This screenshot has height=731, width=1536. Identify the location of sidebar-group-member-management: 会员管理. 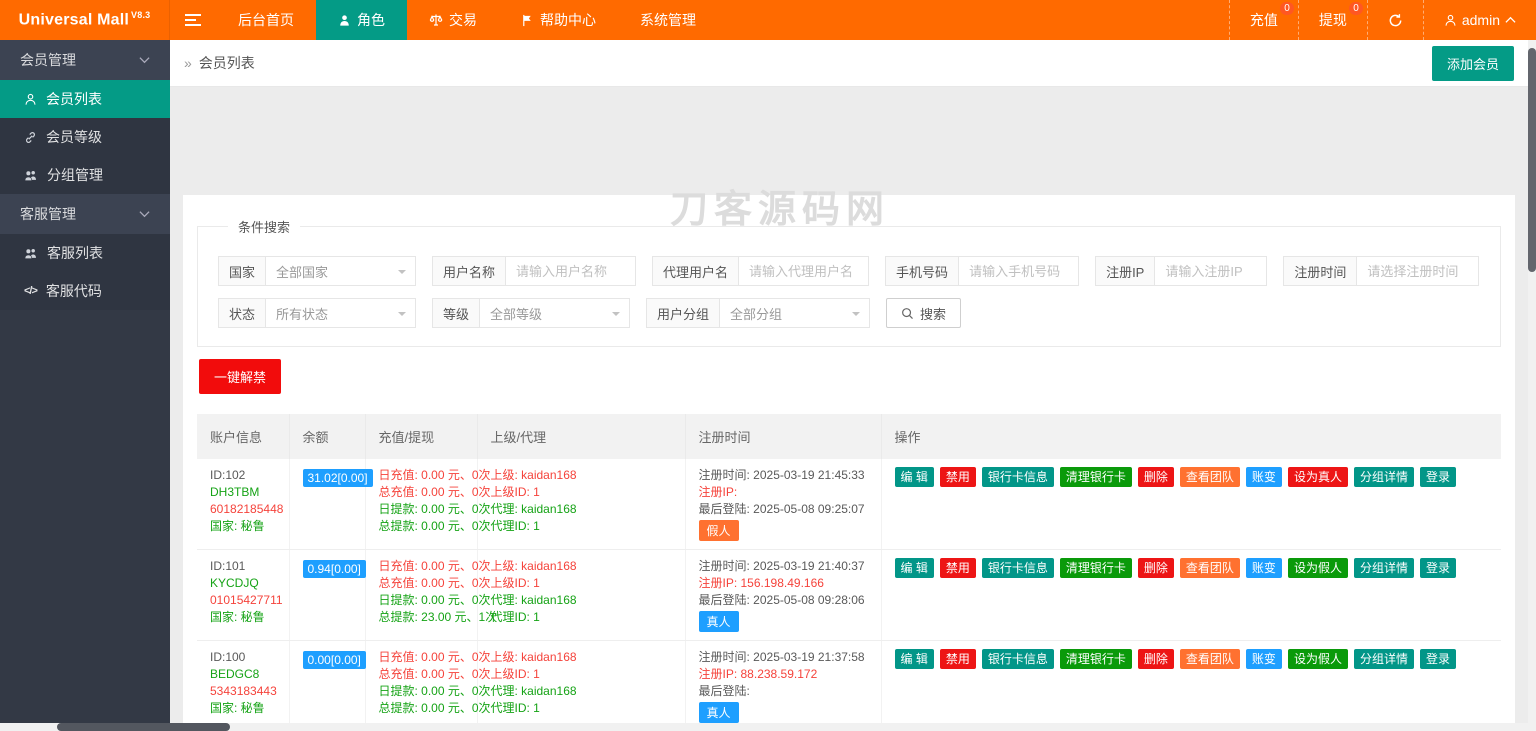
(85, 60).